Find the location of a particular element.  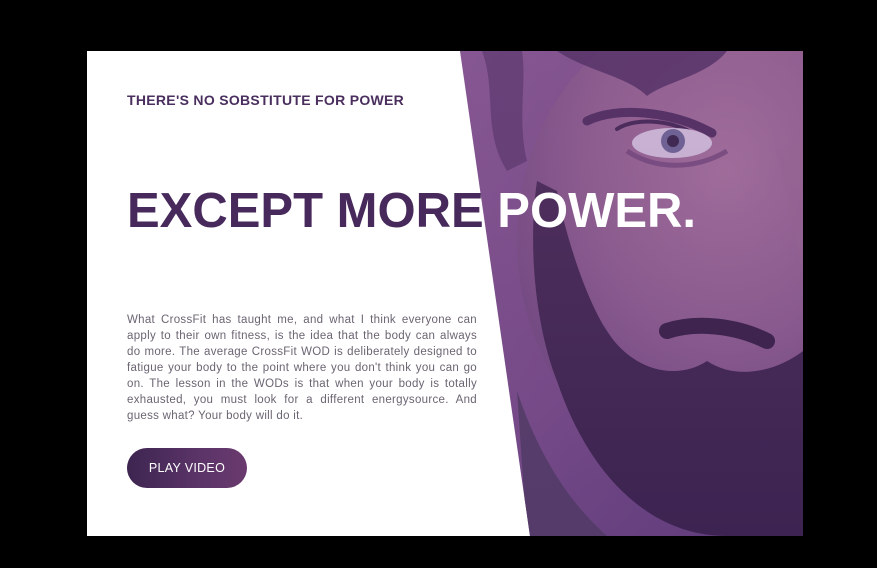

headline-dark-part: EXCEPT MORE is located at coordinates (305, 211).